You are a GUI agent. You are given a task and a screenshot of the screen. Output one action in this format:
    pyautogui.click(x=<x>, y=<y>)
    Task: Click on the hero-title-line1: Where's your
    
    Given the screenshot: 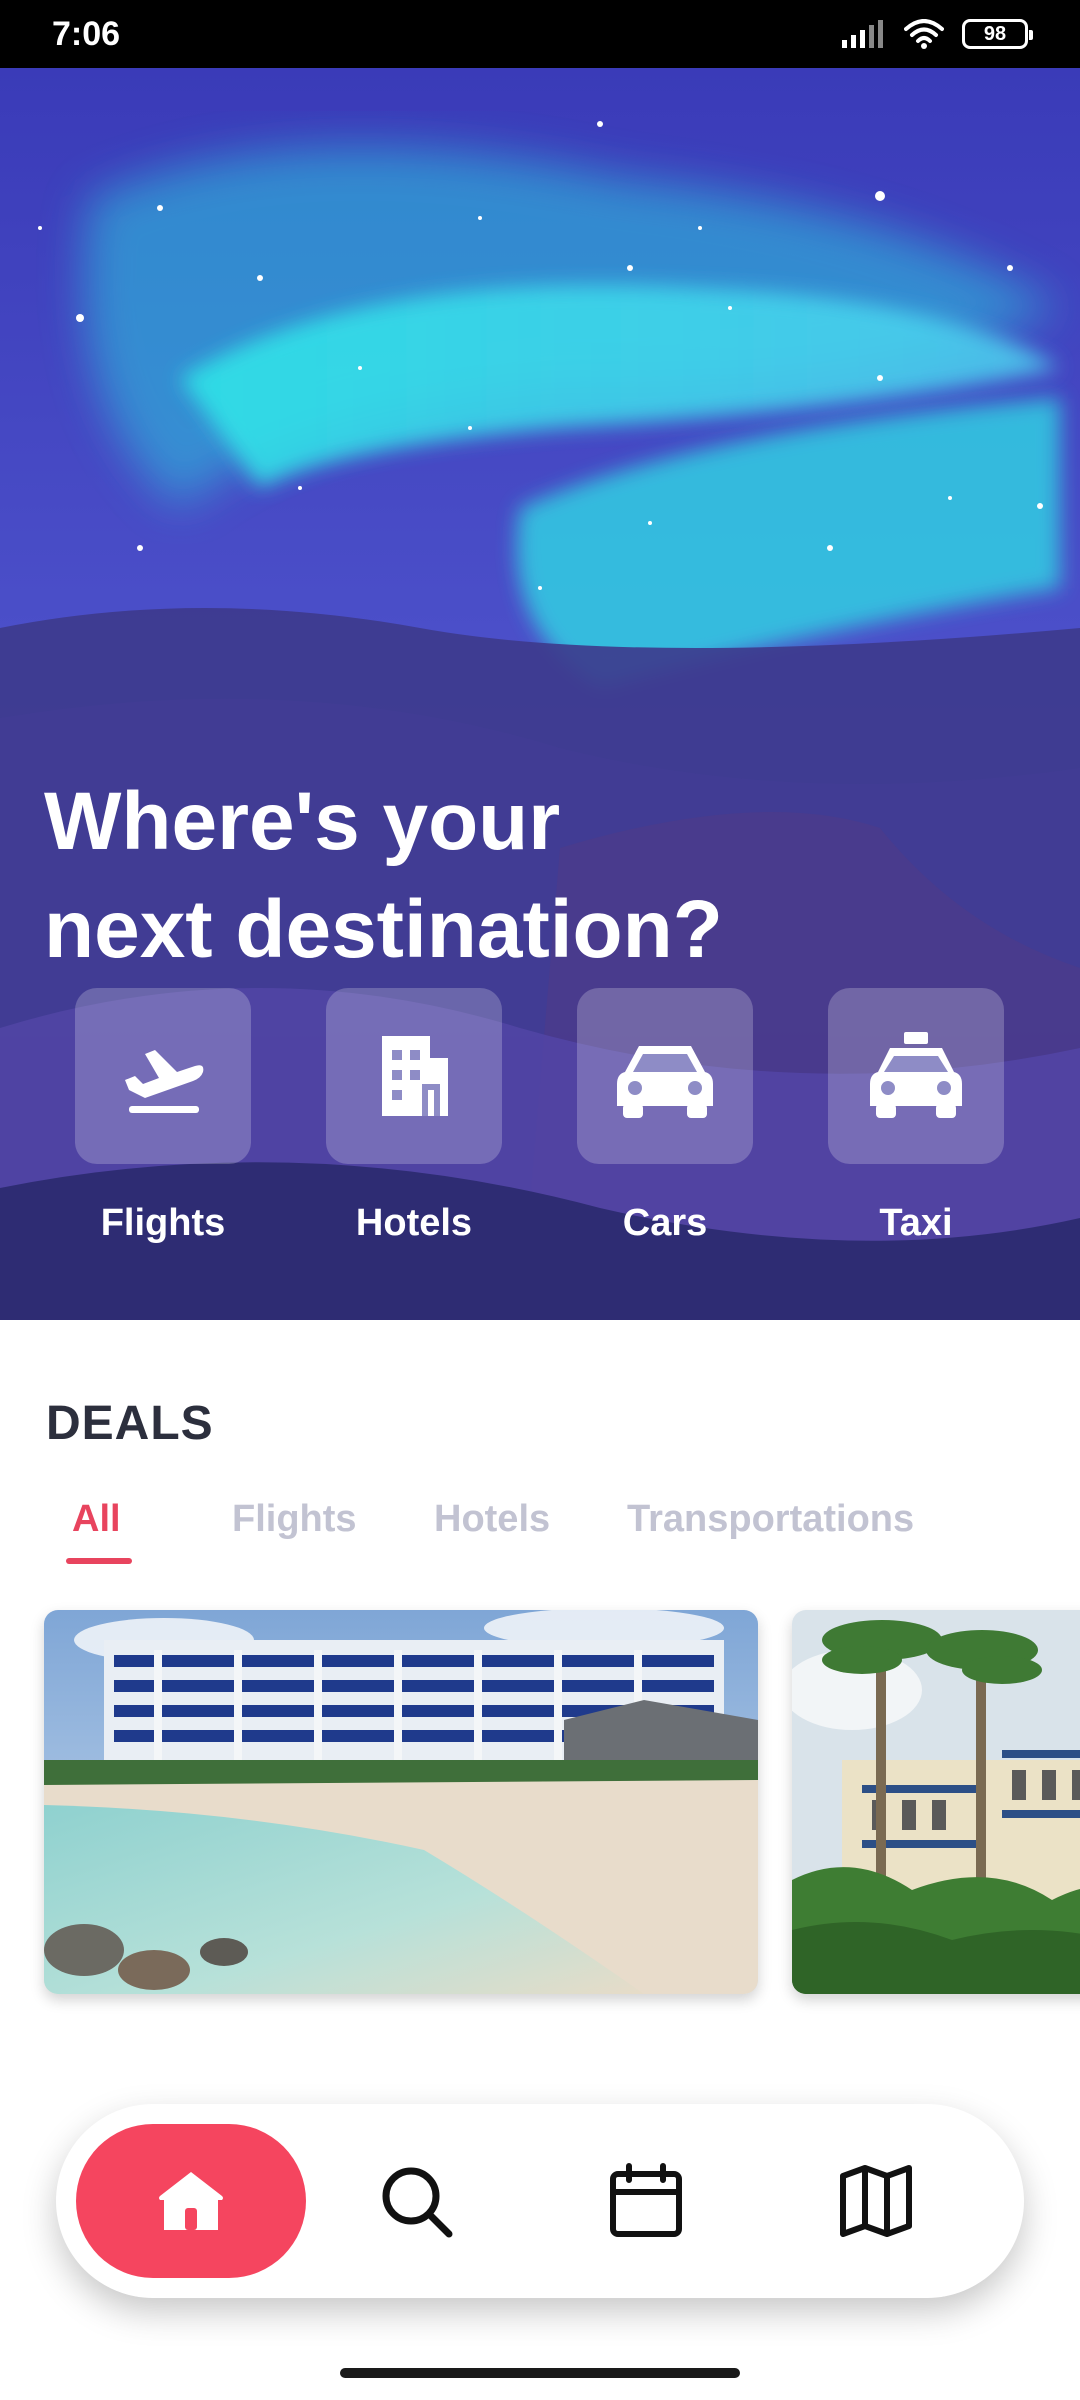 What is the action you would take?
    pyautogui.click(x=302, y=821)
    